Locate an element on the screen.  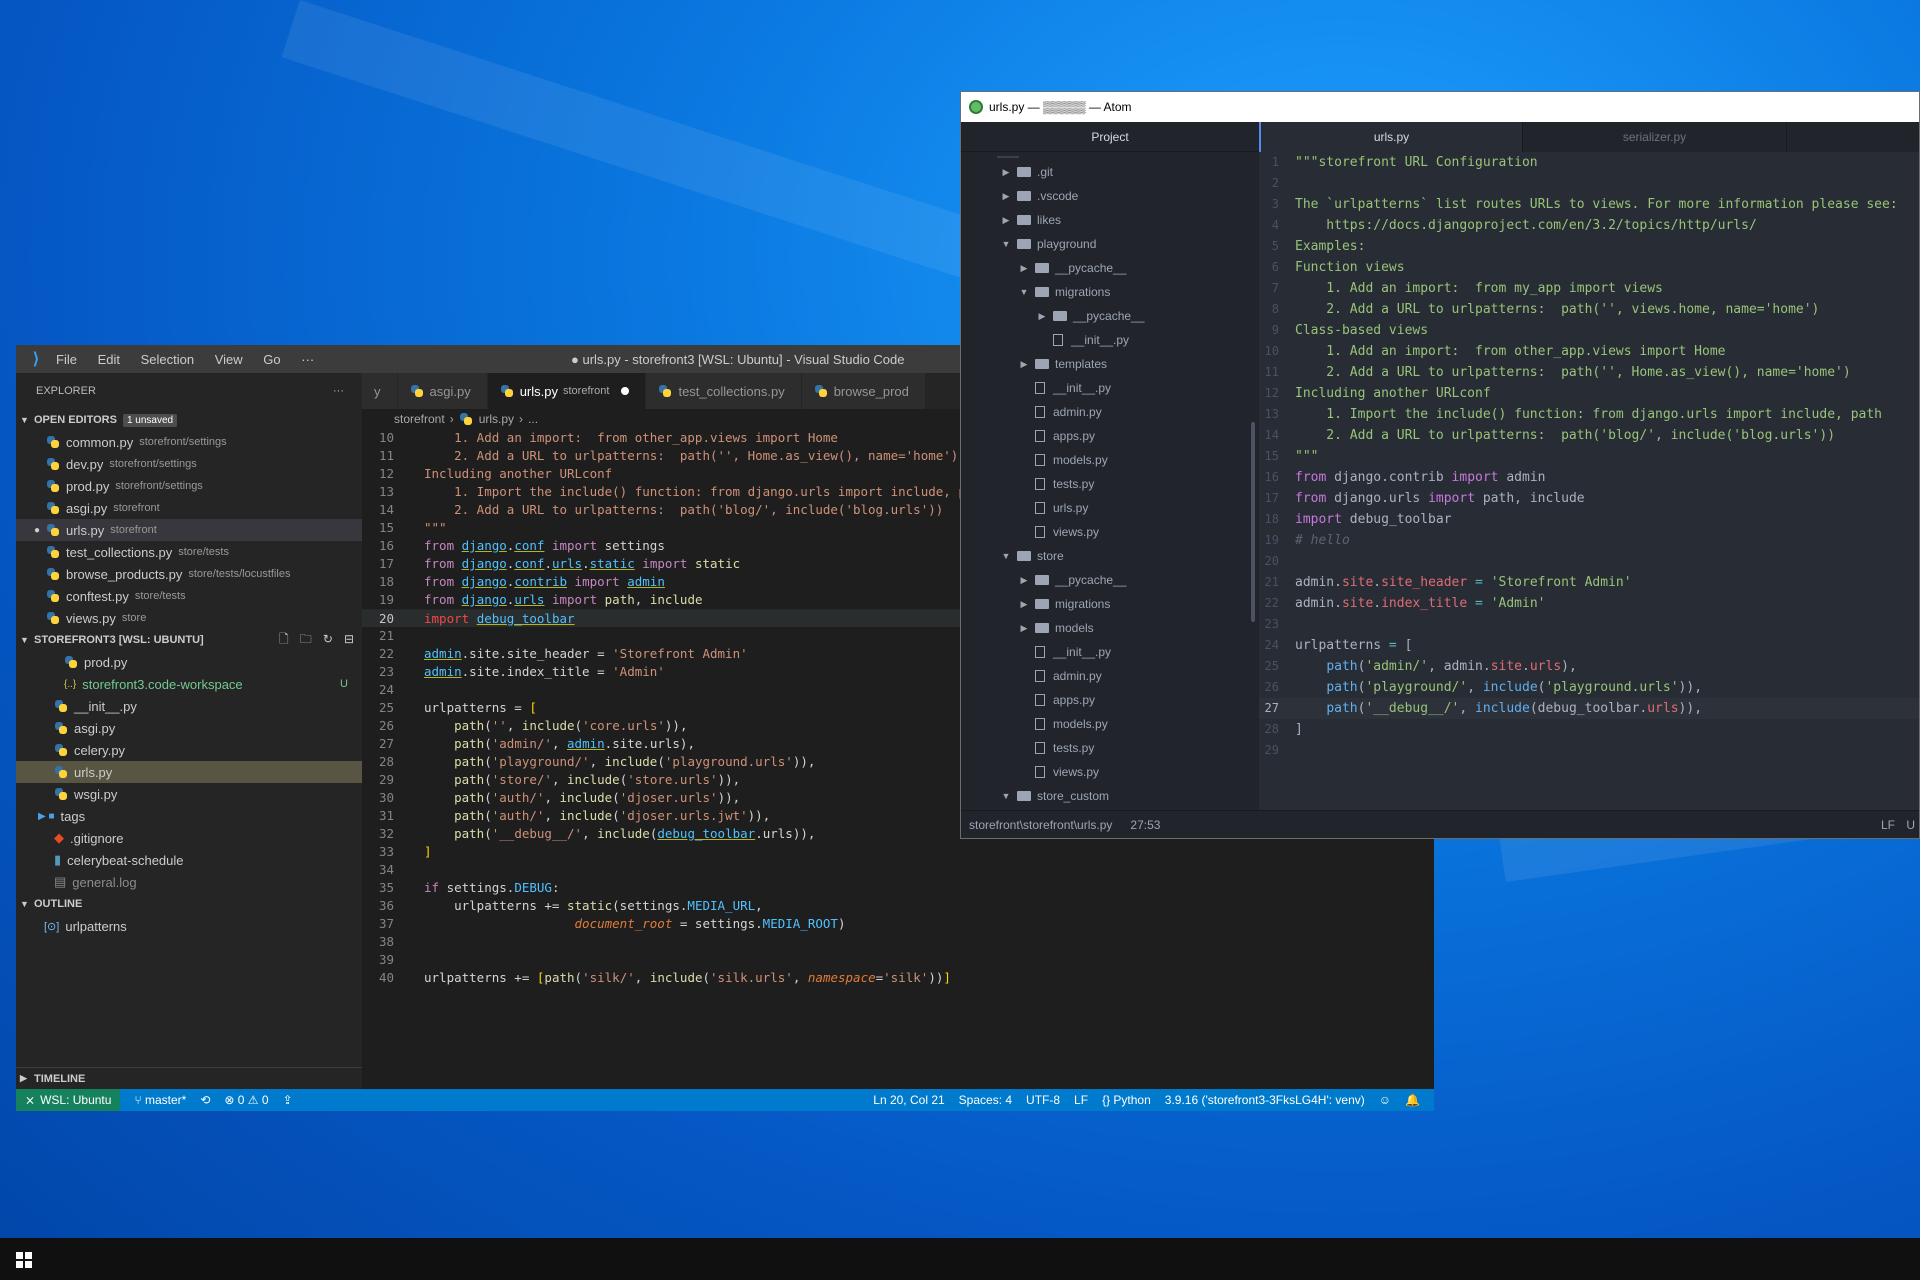
python-interpreter: 3.9.16 ('storefront3-3FksLG4H': venv) is located at coordinates (1265, 1100).